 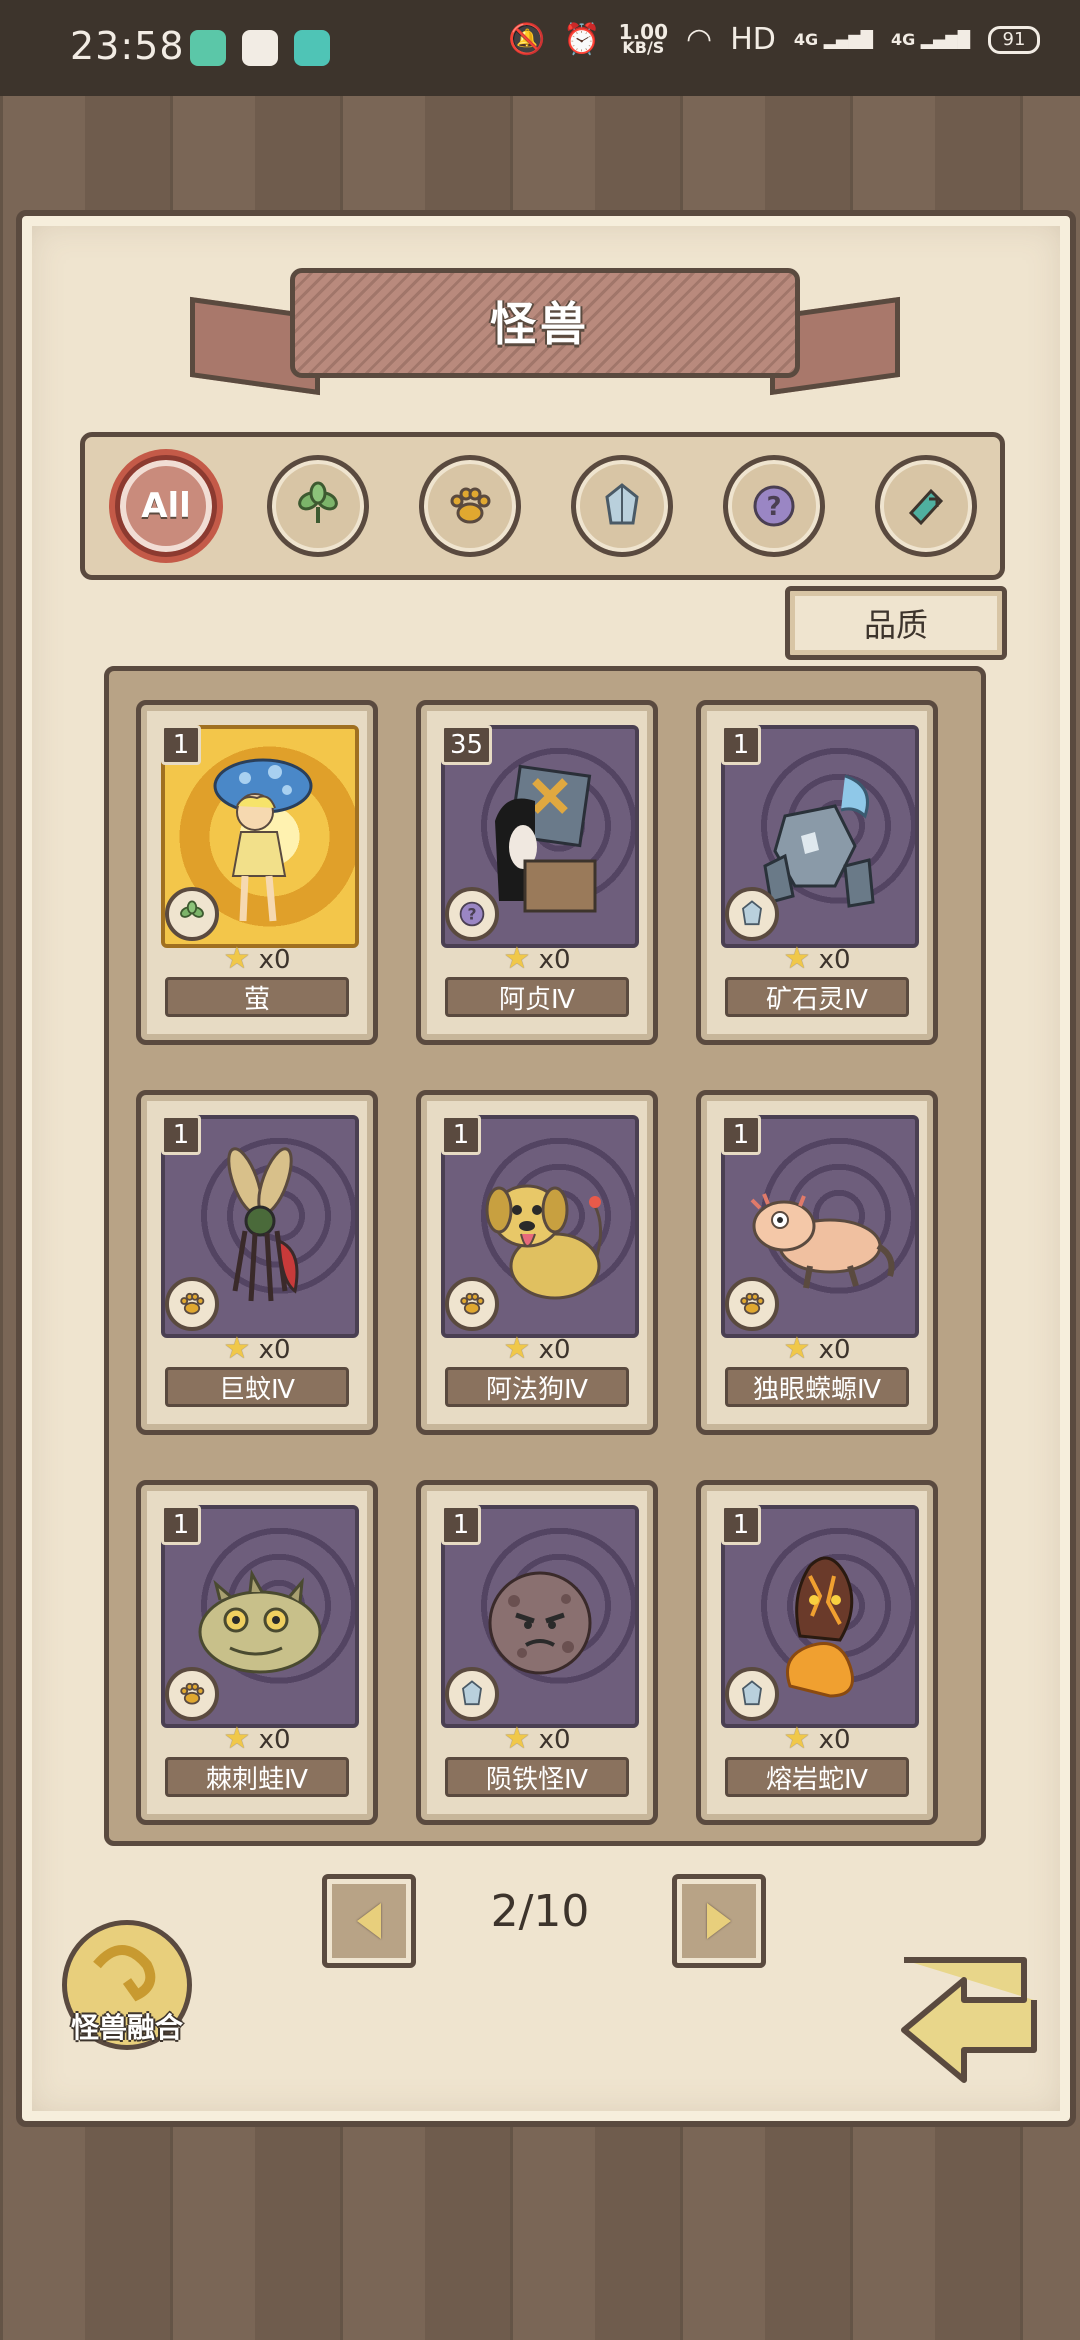 I want to click on monster-fusion-label: 怪兽融合, so click(x=126, y=2027).